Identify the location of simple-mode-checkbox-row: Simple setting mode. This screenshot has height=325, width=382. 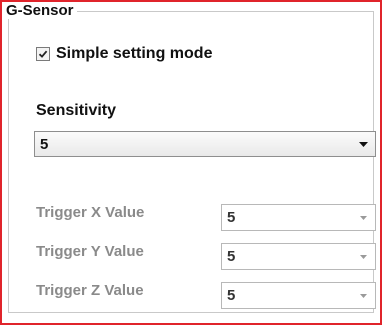
(124, 54).